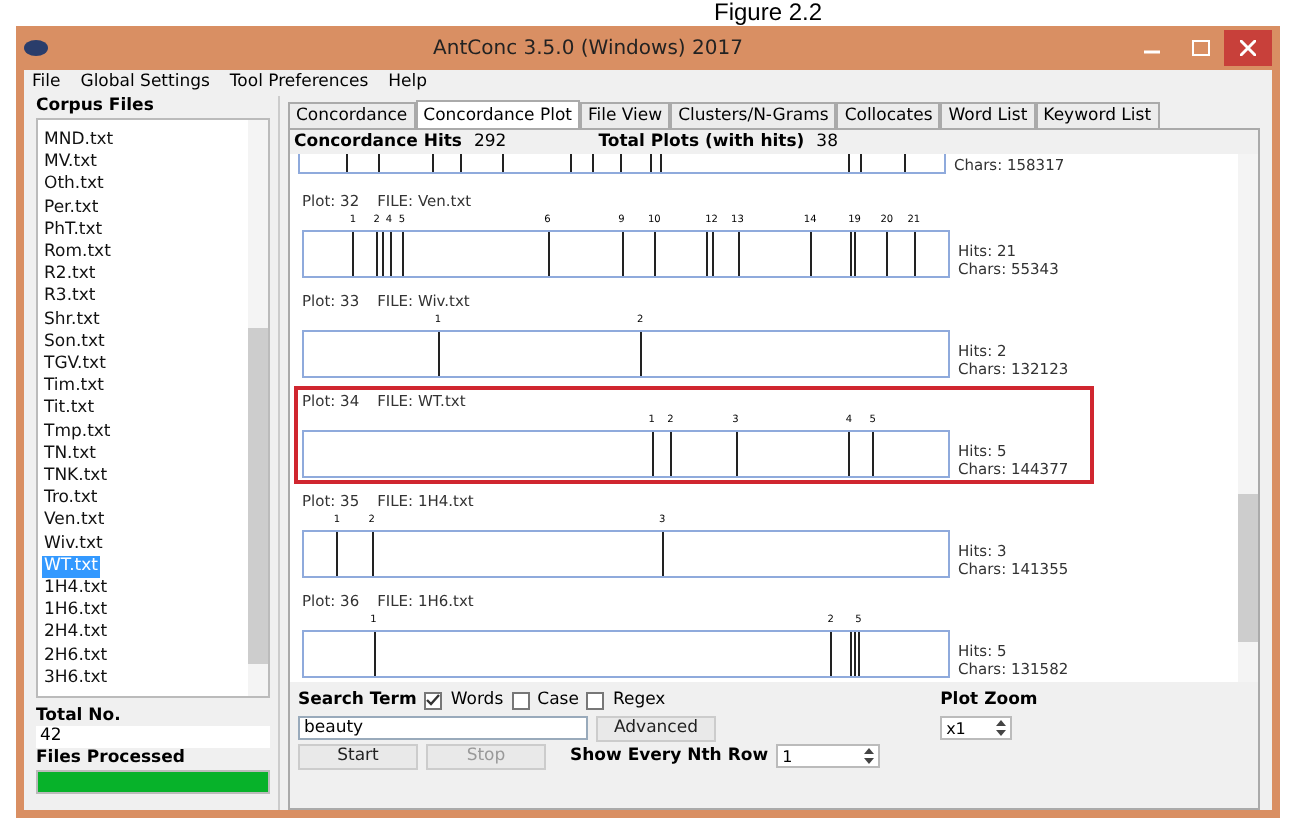  I want to click on tab: Collocates, so click(888, 115).